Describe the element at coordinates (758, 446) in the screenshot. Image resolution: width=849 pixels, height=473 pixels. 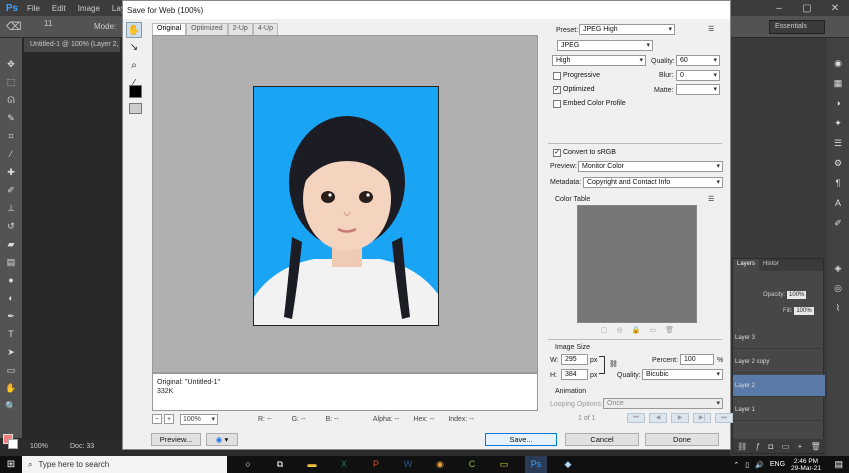
I see `fx-icon: ƒ` at that location.